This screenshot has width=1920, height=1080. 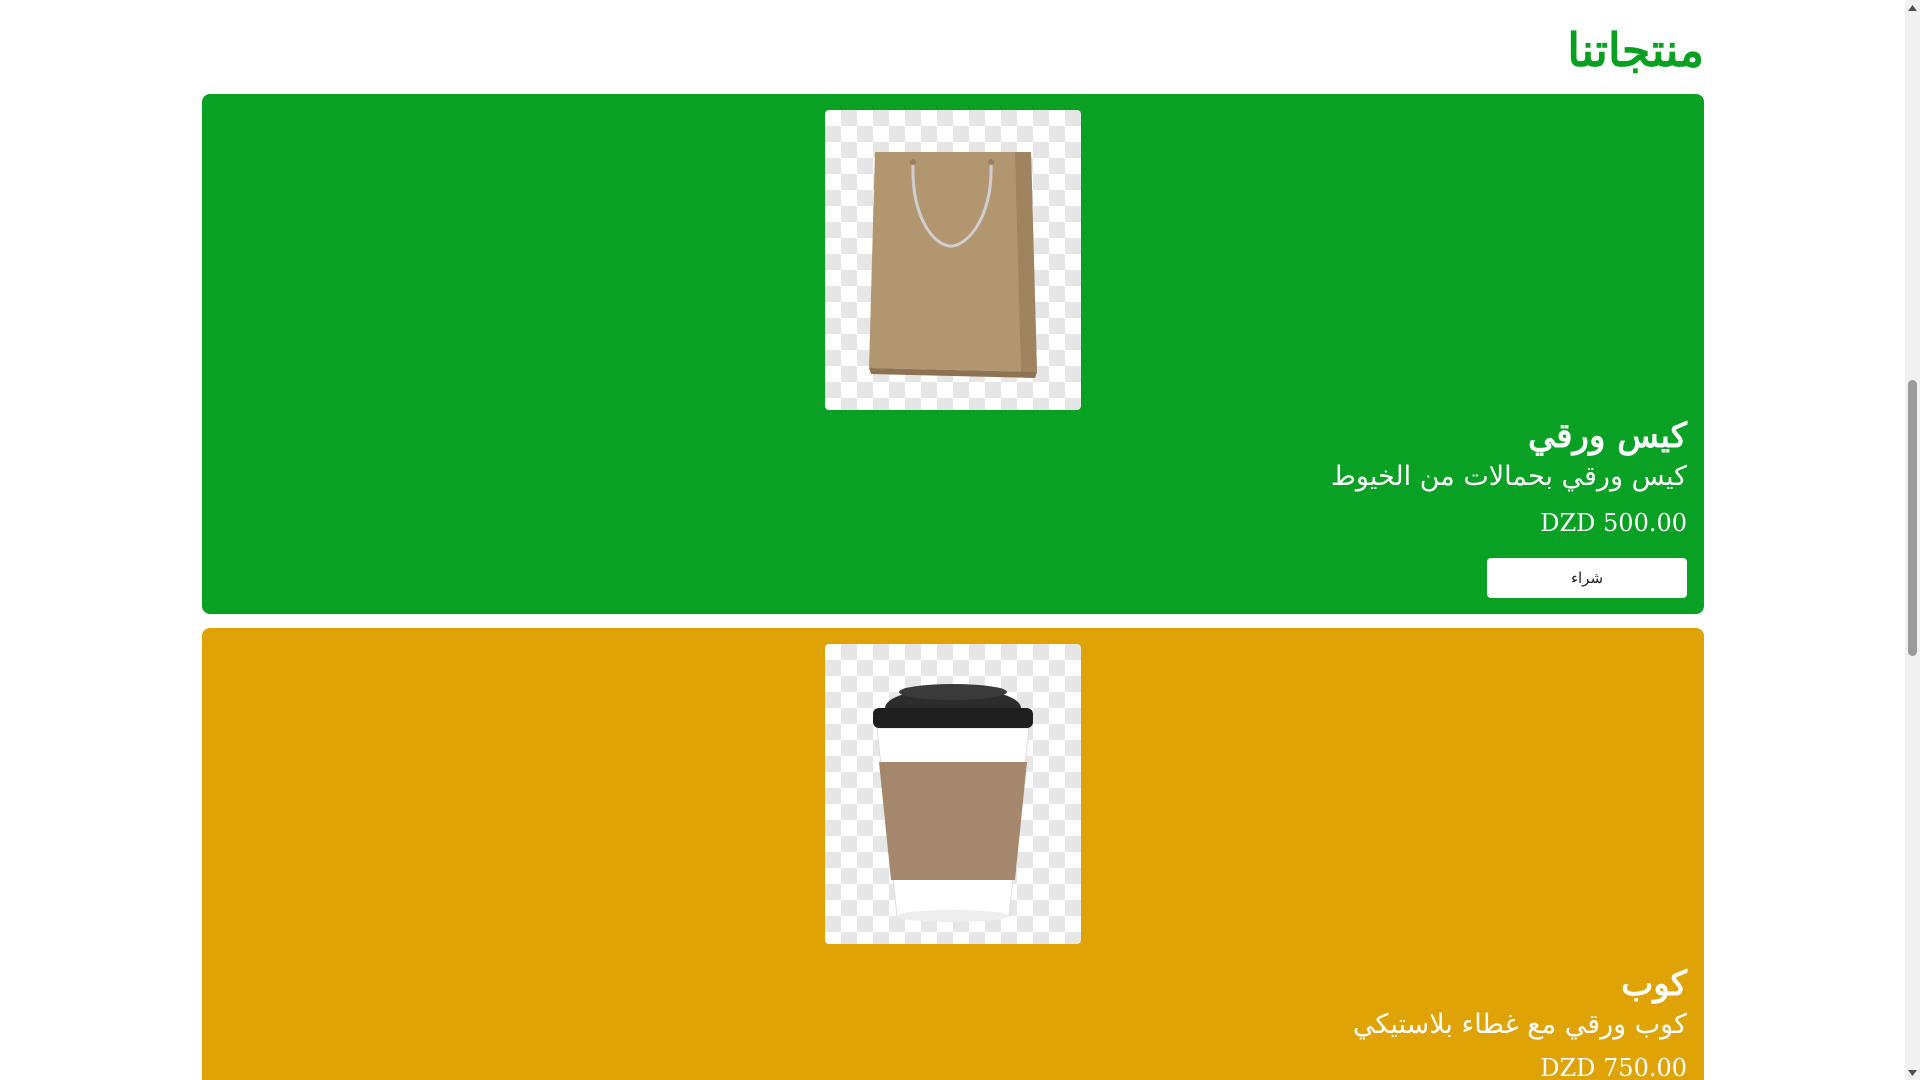 What do you see at coordinates (1613, 523) in the screenshot?
I see `product-price: DZD 500.00` at bounding box center [1613, 523].